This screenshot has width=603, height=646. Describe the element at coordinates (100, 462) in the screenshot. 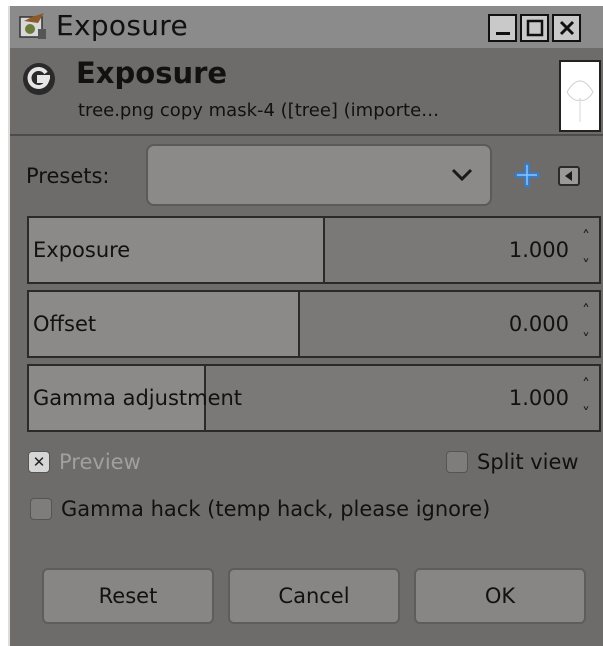

I see `preview-label: Preview` at that location.